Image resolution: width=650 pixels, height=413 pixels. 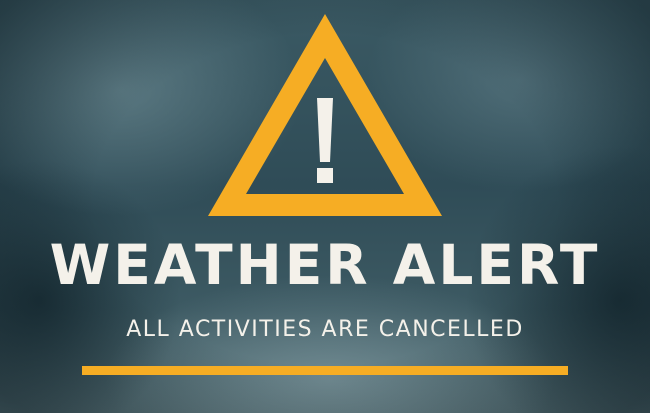 I want to click on alert-headline: WEATHER ALERT, so click(x=325, y=265).